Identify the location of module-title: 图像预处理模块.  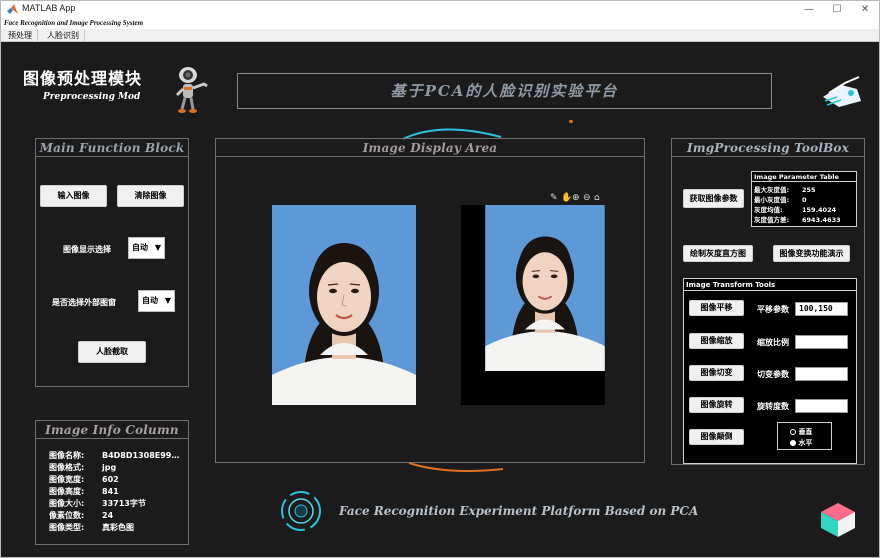
(83, 78).